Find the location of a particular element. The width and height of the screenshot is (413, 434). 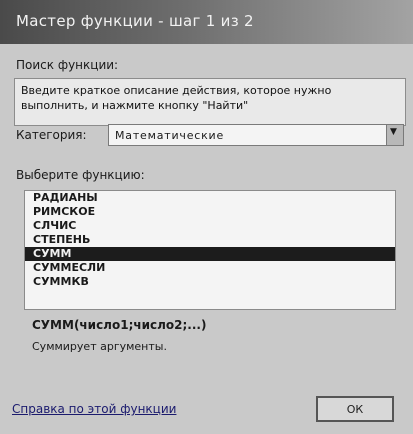

search-label: Поиск функции: is located at coordinates (67, 65).